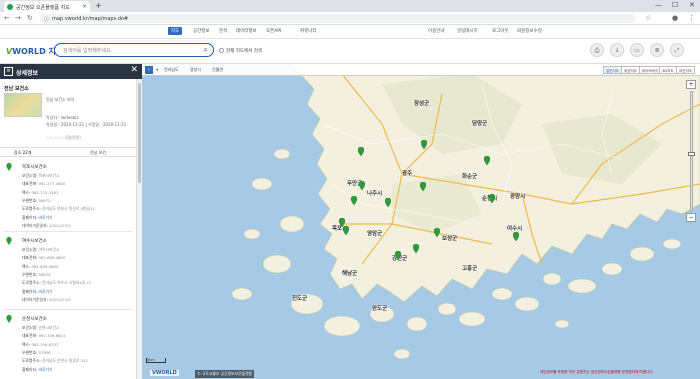 The image size is (700, 379). Describe the element at coordinates (30, 184) in the screenshot. I see `attribute-key: 대표전화:` at that location.